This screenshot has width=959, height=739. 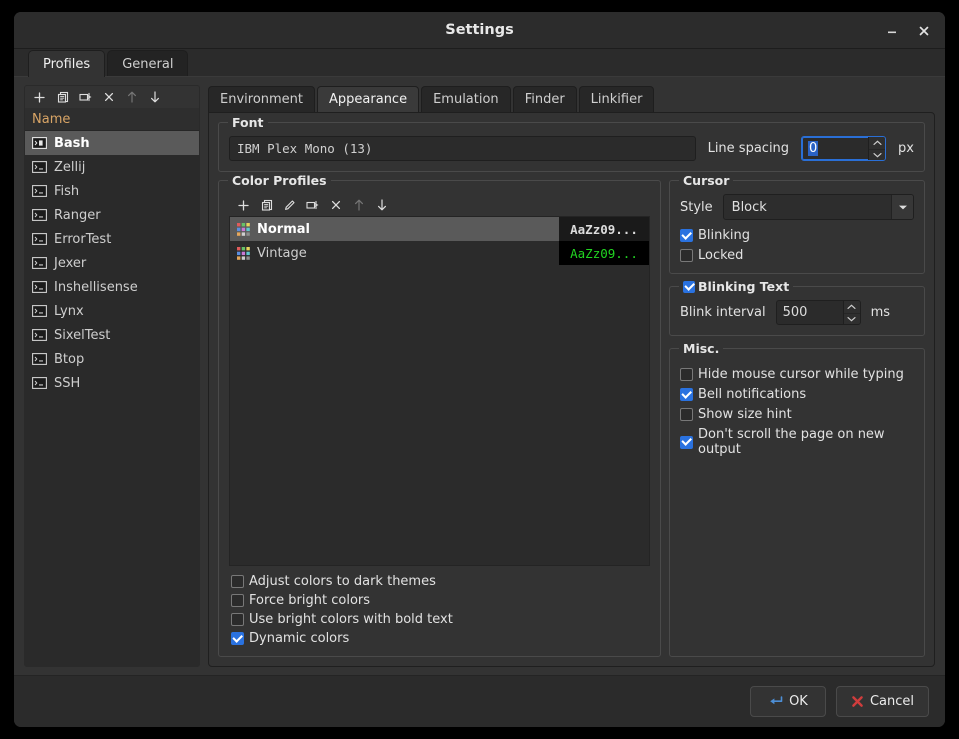 What do you see at coordinates (312, 205) in the screenshot?
I see `rename-color-profile-button` at bounding box center [312, 205].